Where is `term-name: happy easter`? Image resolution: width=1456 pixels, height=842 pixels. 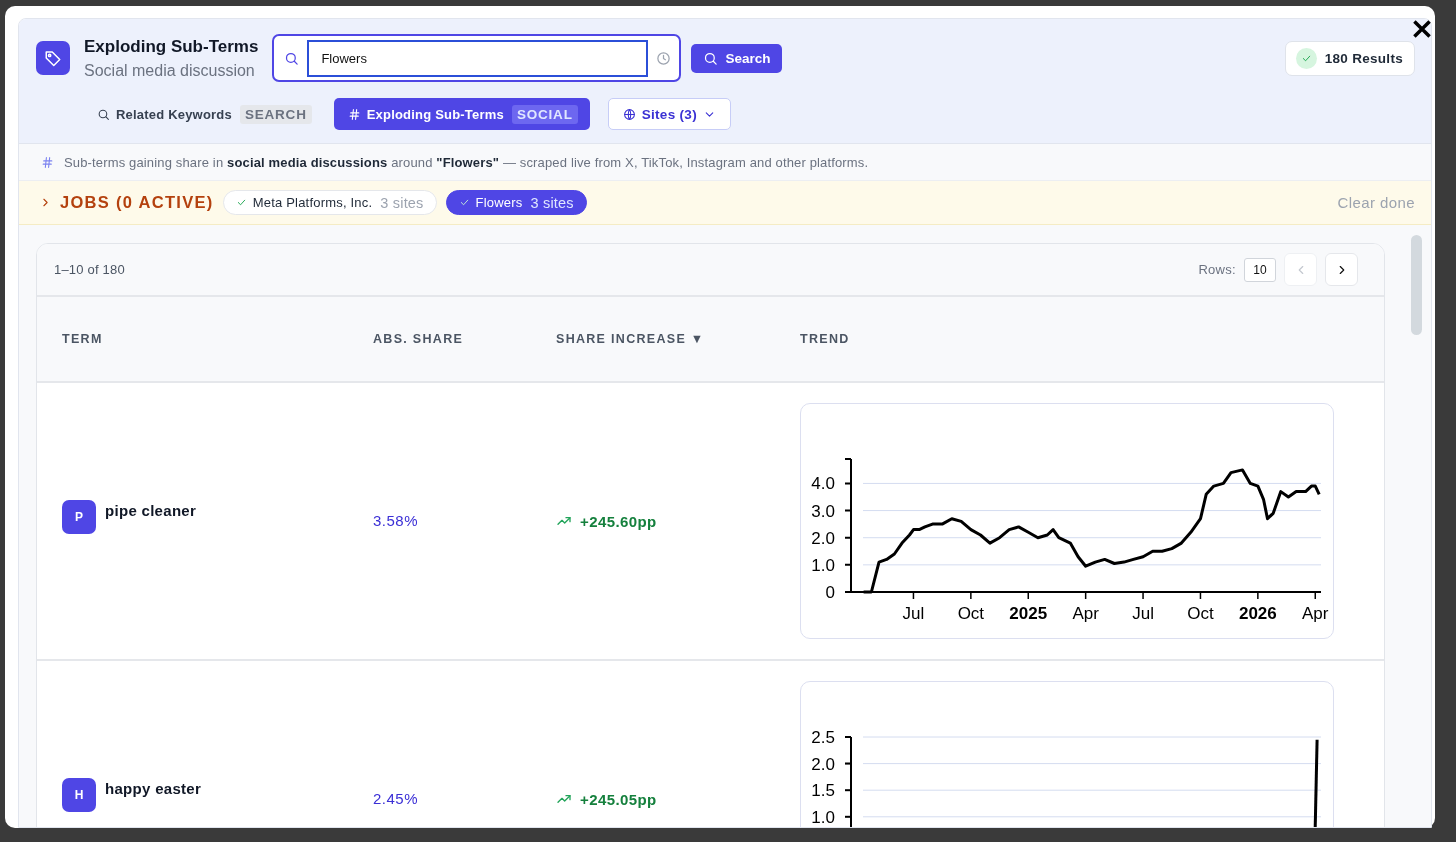
term-name: happy easter is located at coordinates (153, 788).